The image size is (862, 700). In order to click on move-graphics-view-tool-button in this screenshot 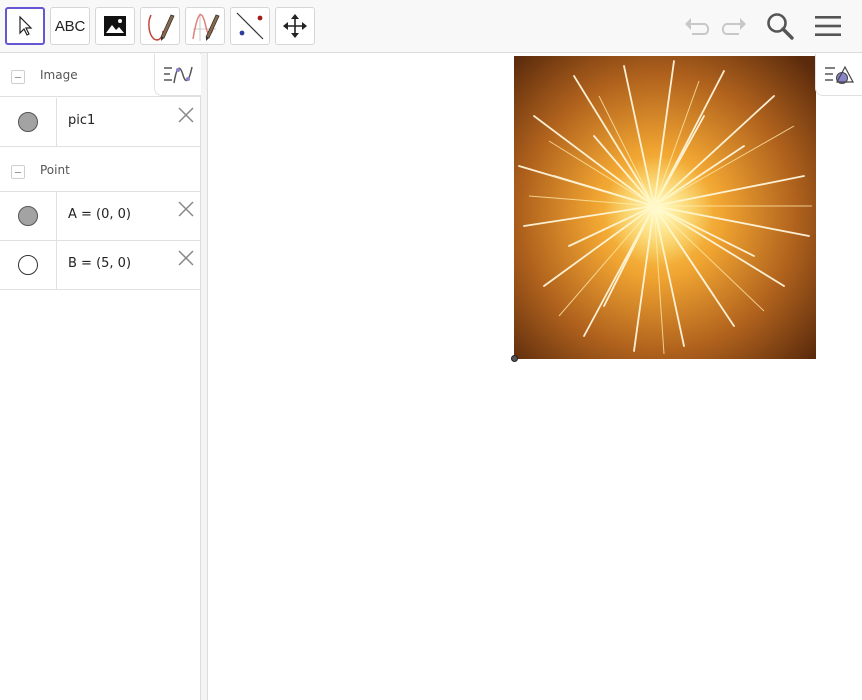, I will do `click(295, 26)`.